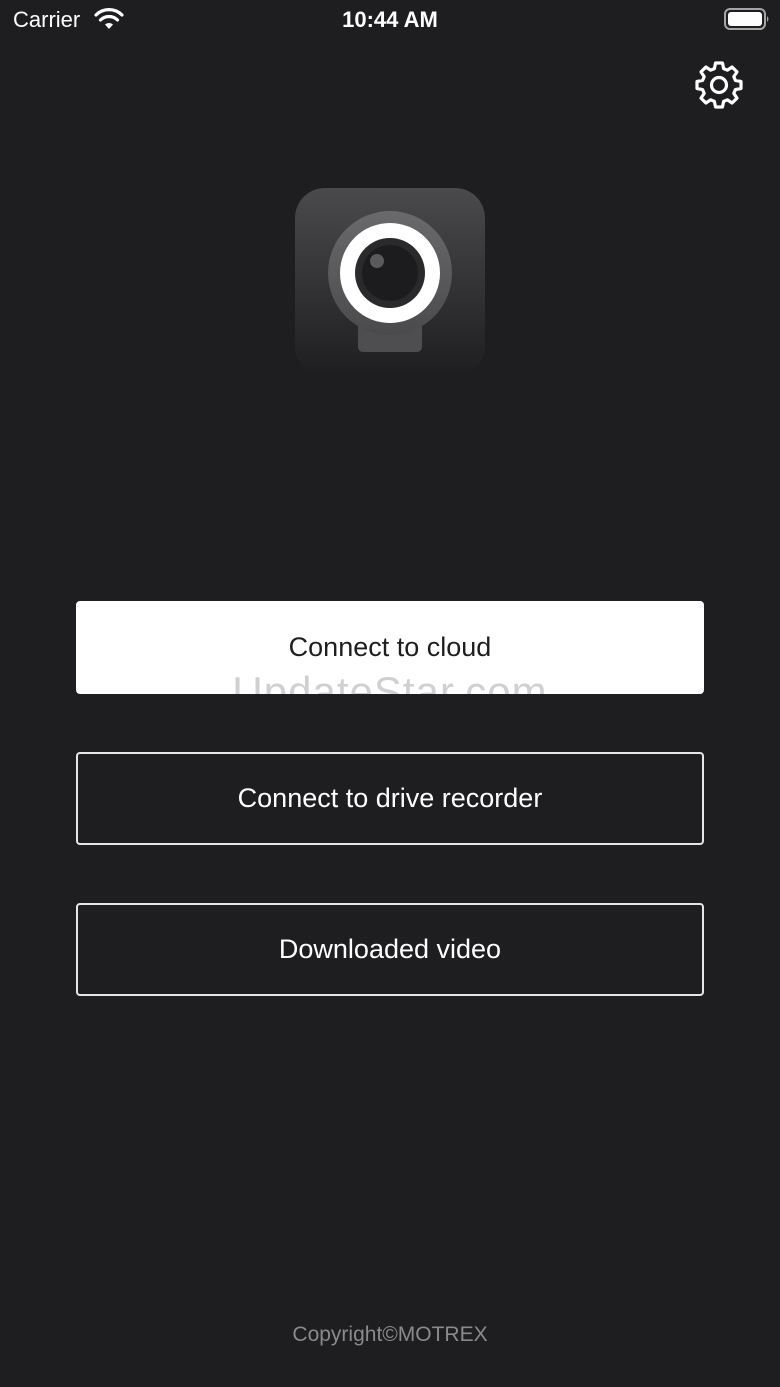  I want to click on connect-drive-recorder-label: Connect to drive recorder, so click(390, 798).